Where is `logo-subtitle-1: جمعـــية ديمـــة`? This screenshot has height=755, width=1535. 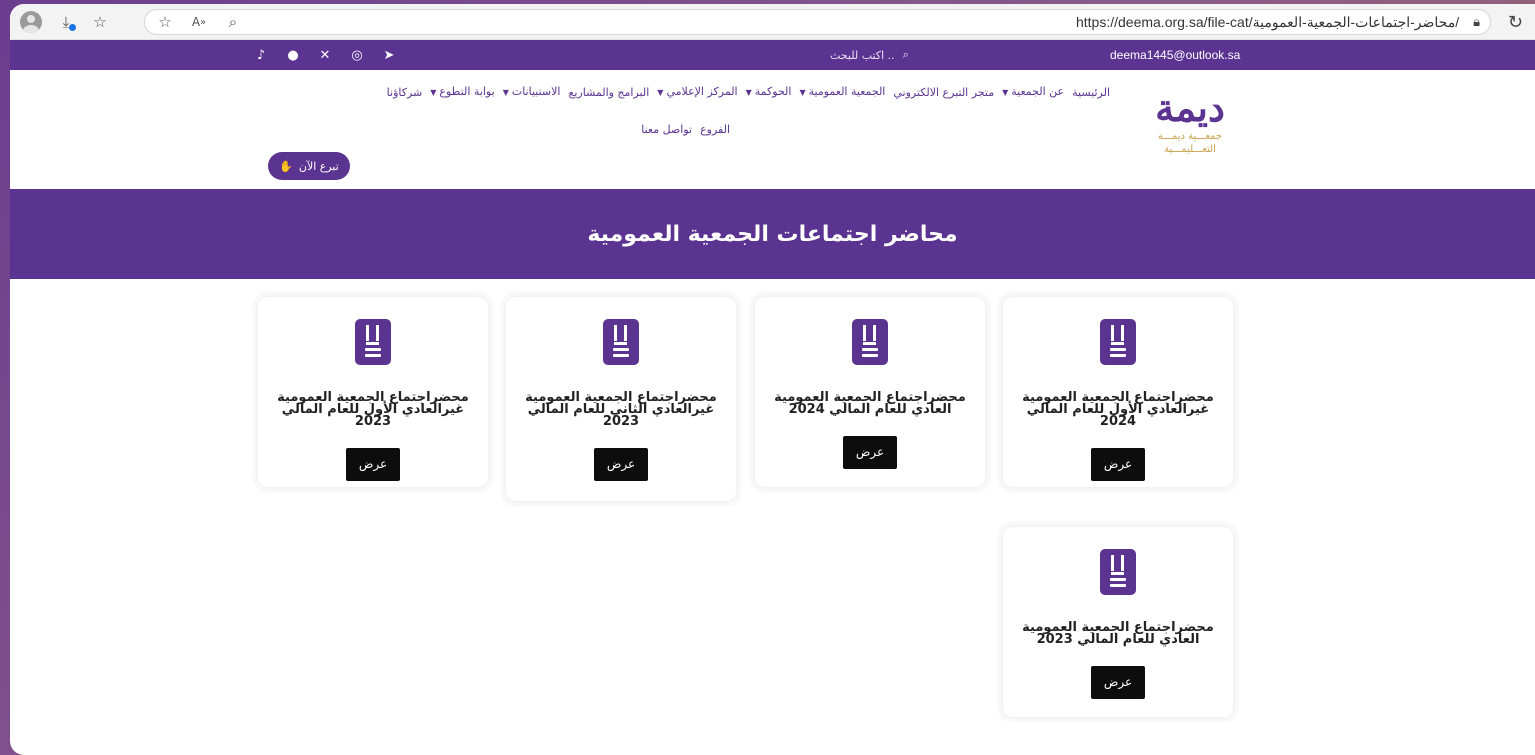
logo-subtitle-1: جمعـــية ديمـــة is located at coordinates (1190, 136).